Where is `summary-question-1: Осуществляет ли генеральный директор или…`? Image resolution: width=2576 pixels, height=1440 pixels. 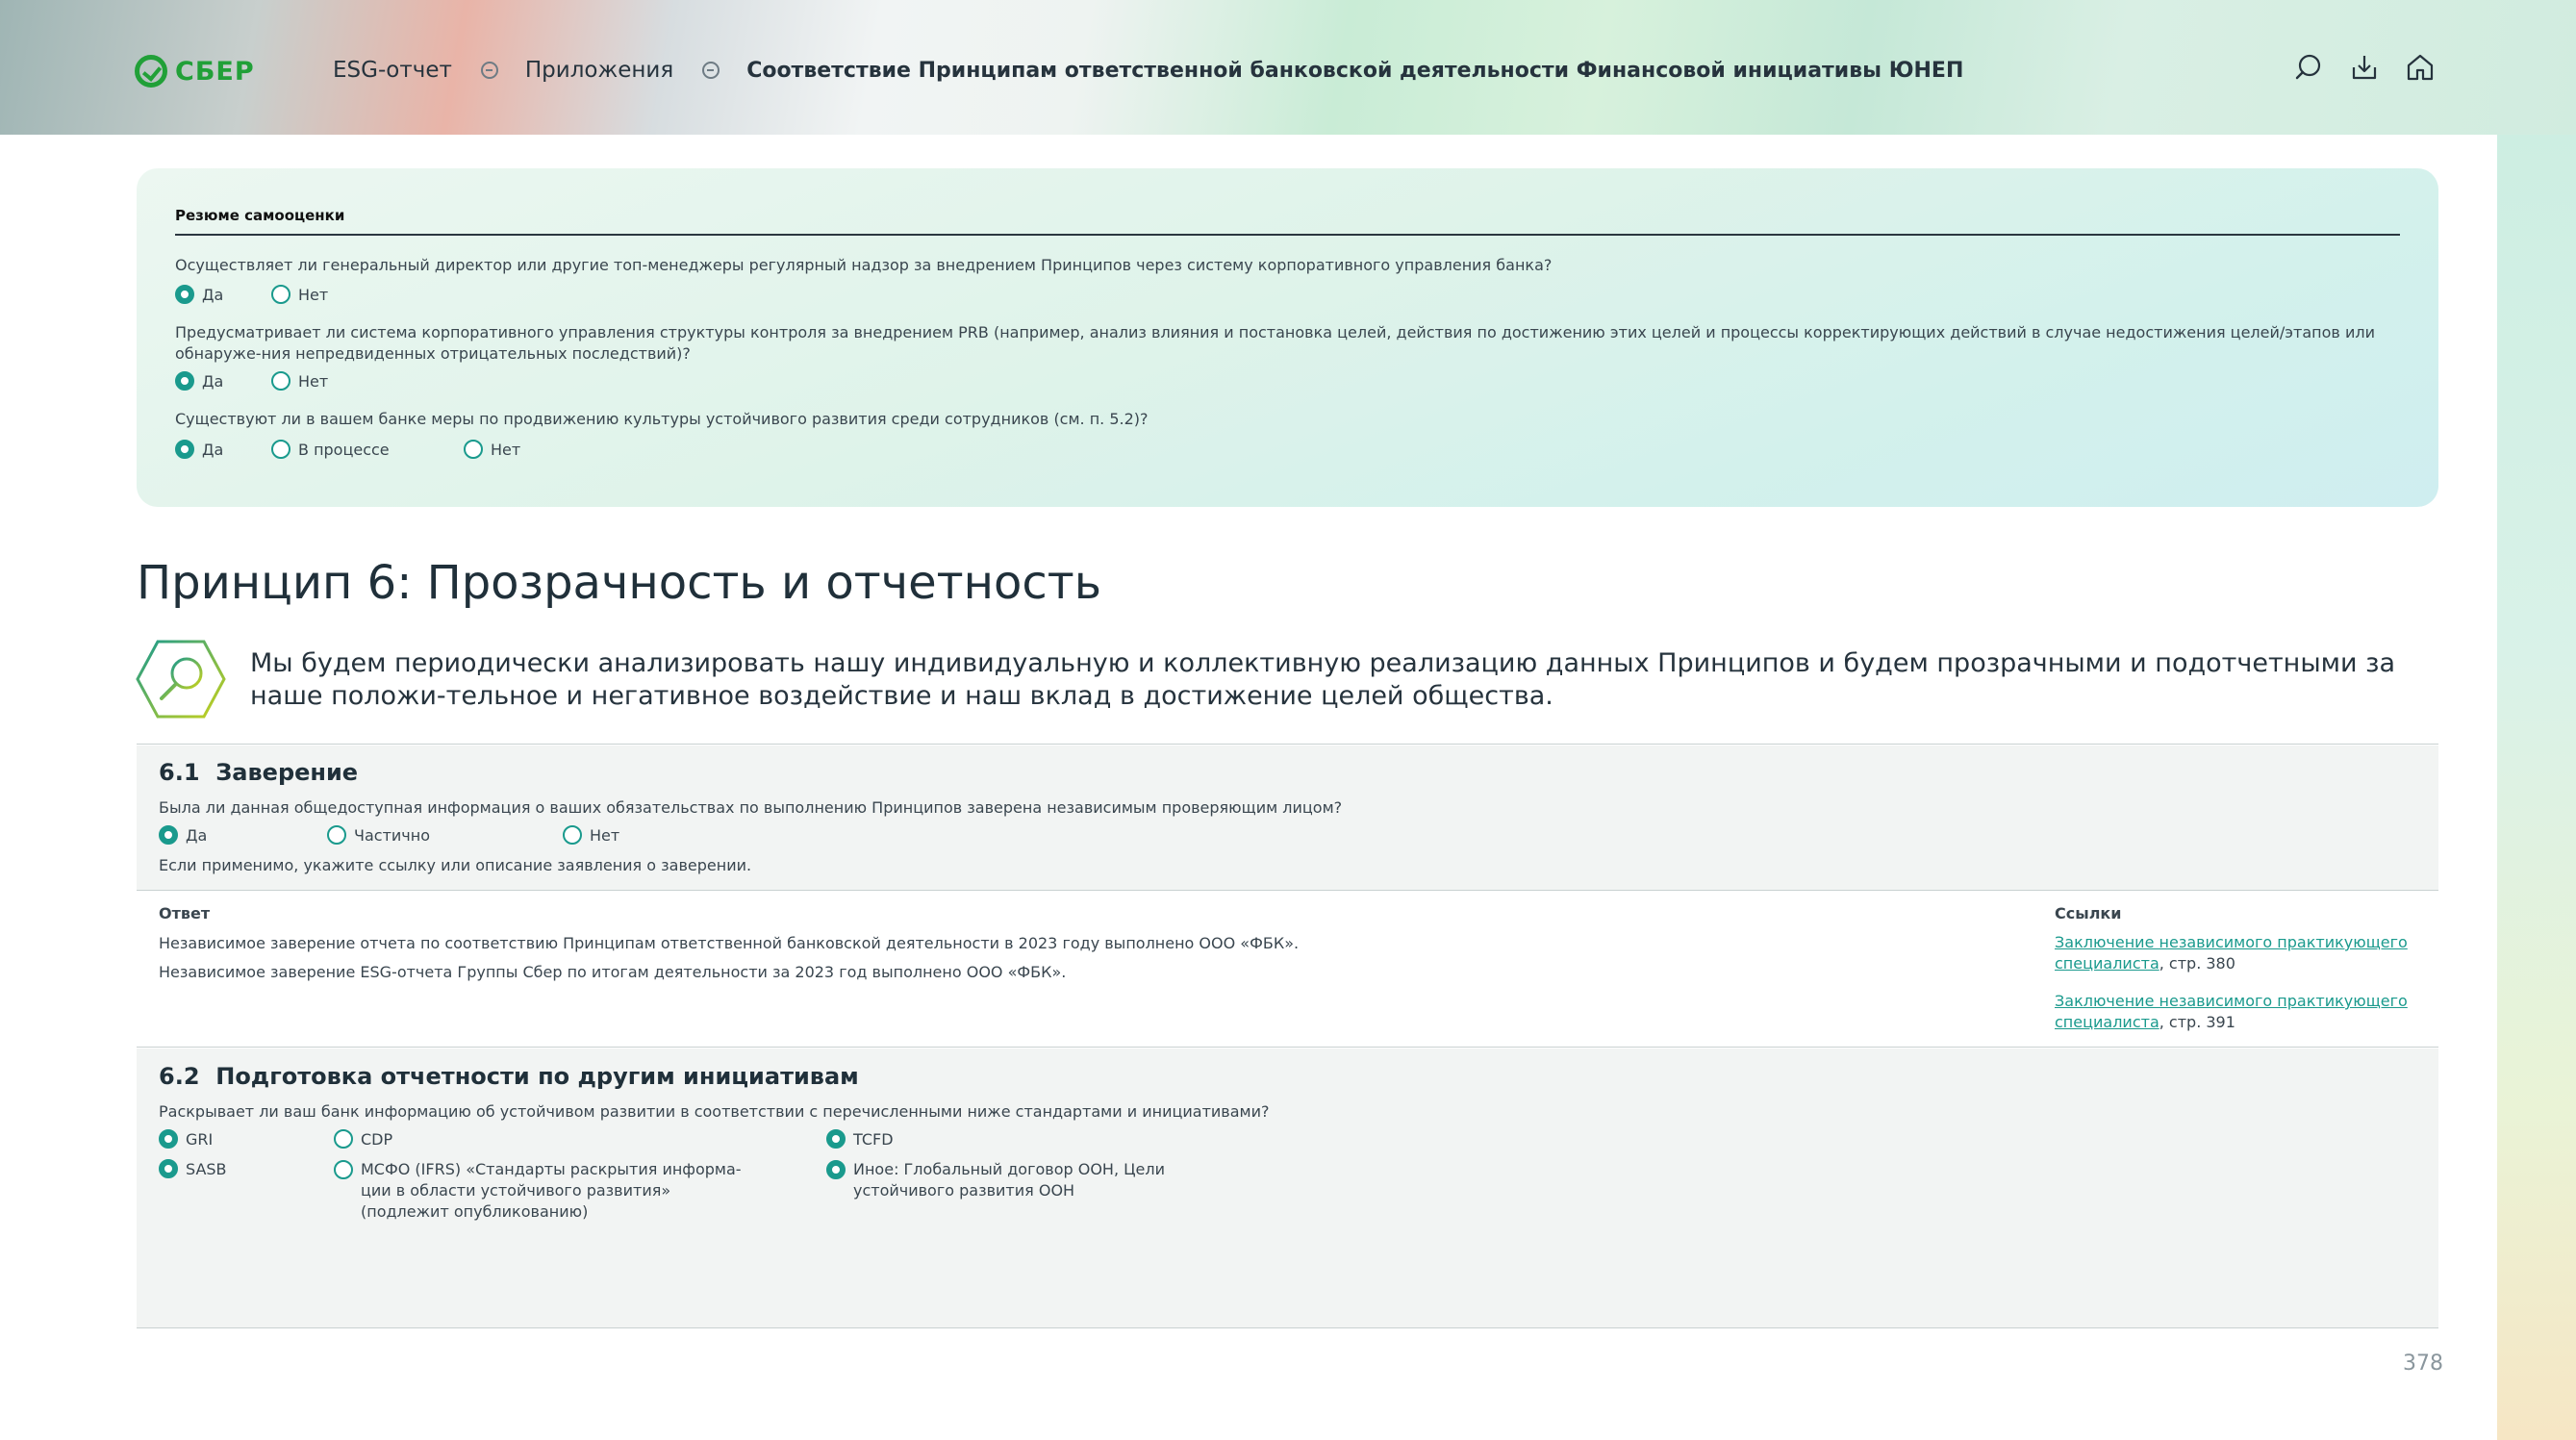
summary-question-1: Осуществляет ли генеральный директор или… is located at coordinates (864, 265).